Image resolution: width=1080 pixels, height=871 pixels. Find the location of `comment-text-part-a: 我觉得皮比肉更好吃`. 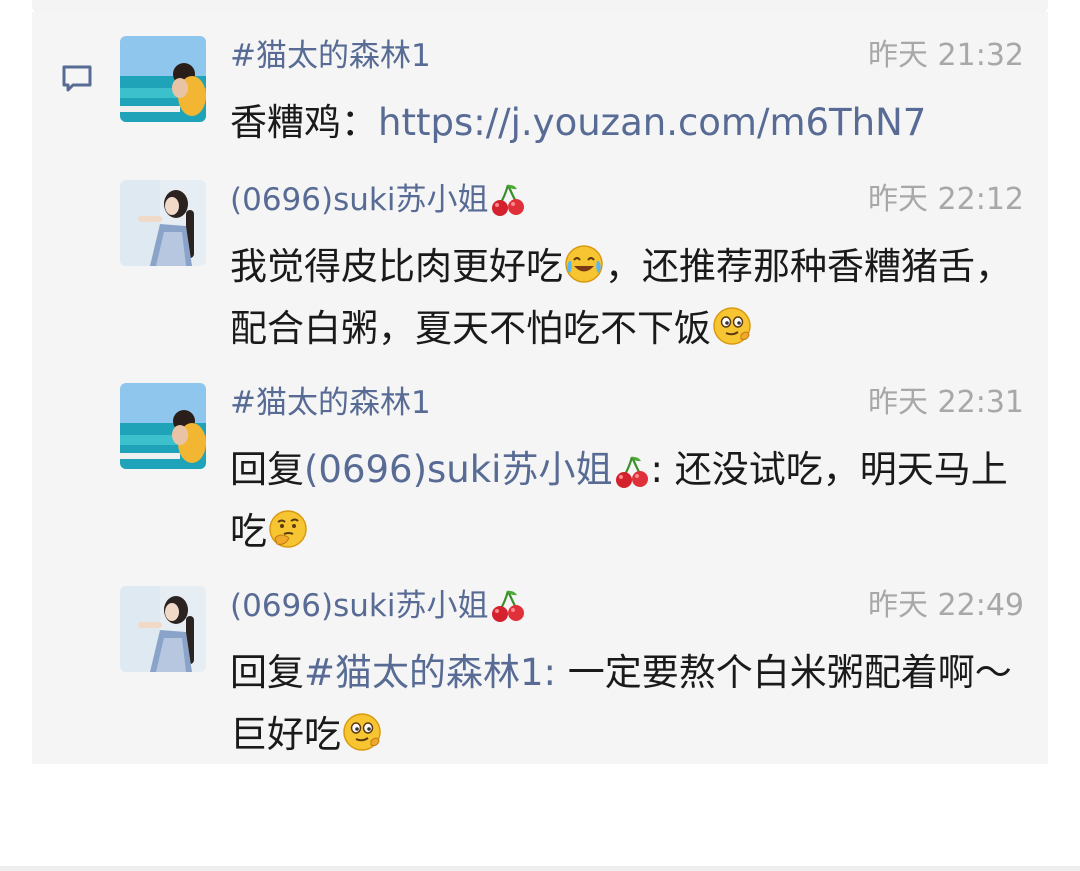

comment-text-part-a: 我觉得皮比肉更好吃 is located at coordinates (396, 266).